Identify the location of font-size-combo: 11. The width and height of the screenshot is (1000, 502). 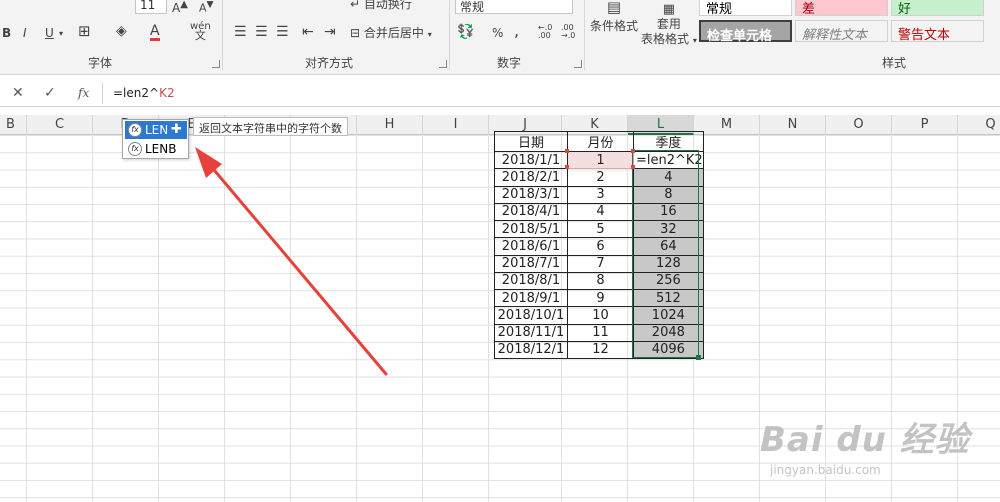
(151, 7).